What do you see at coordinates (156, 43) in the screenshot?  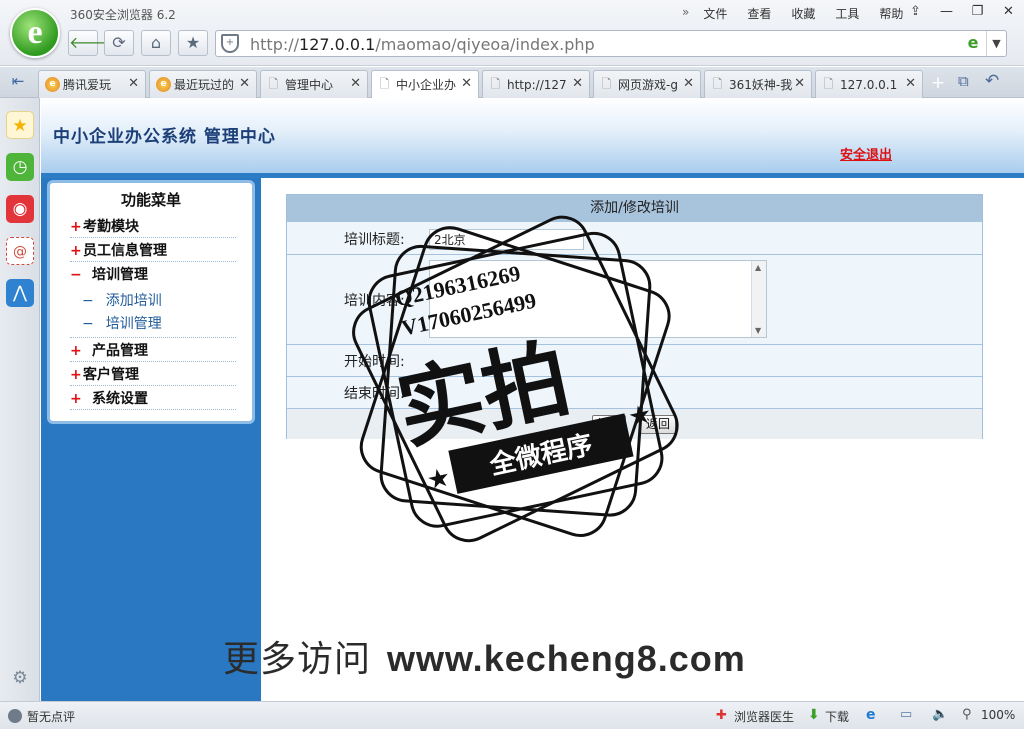 I see `home-button: ⌂` at bounding box center [156, 43].